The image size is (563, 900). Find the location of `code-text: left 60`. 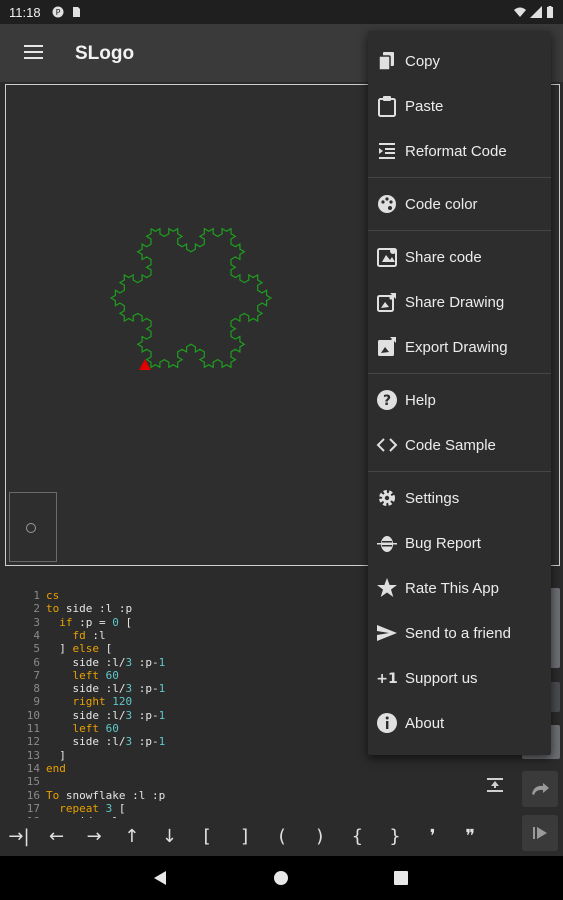

code-text: left 60 is located at coordinates (82, 675).